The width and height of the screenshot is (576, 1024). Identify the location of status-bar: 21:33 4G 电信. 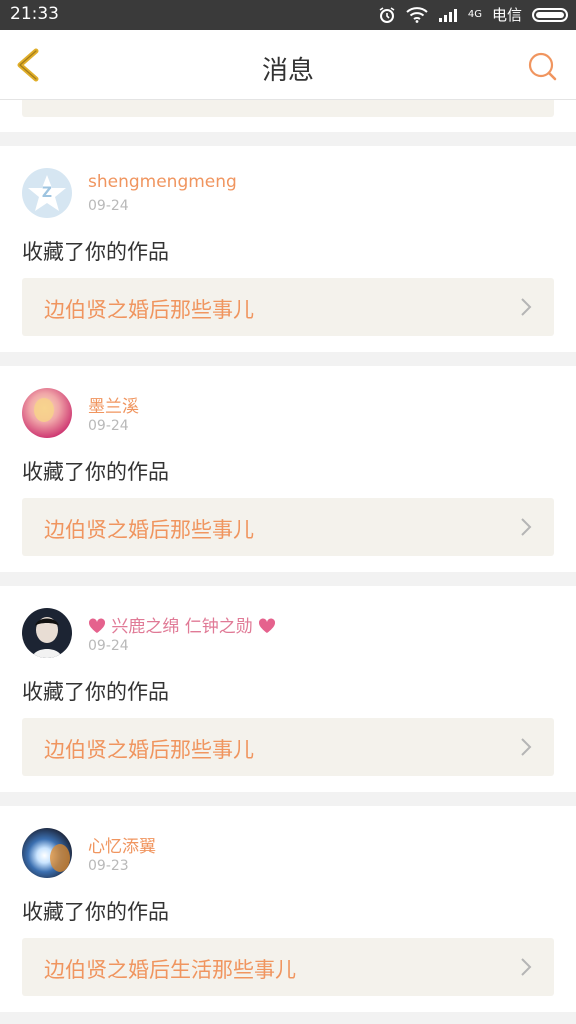
(288, 15).